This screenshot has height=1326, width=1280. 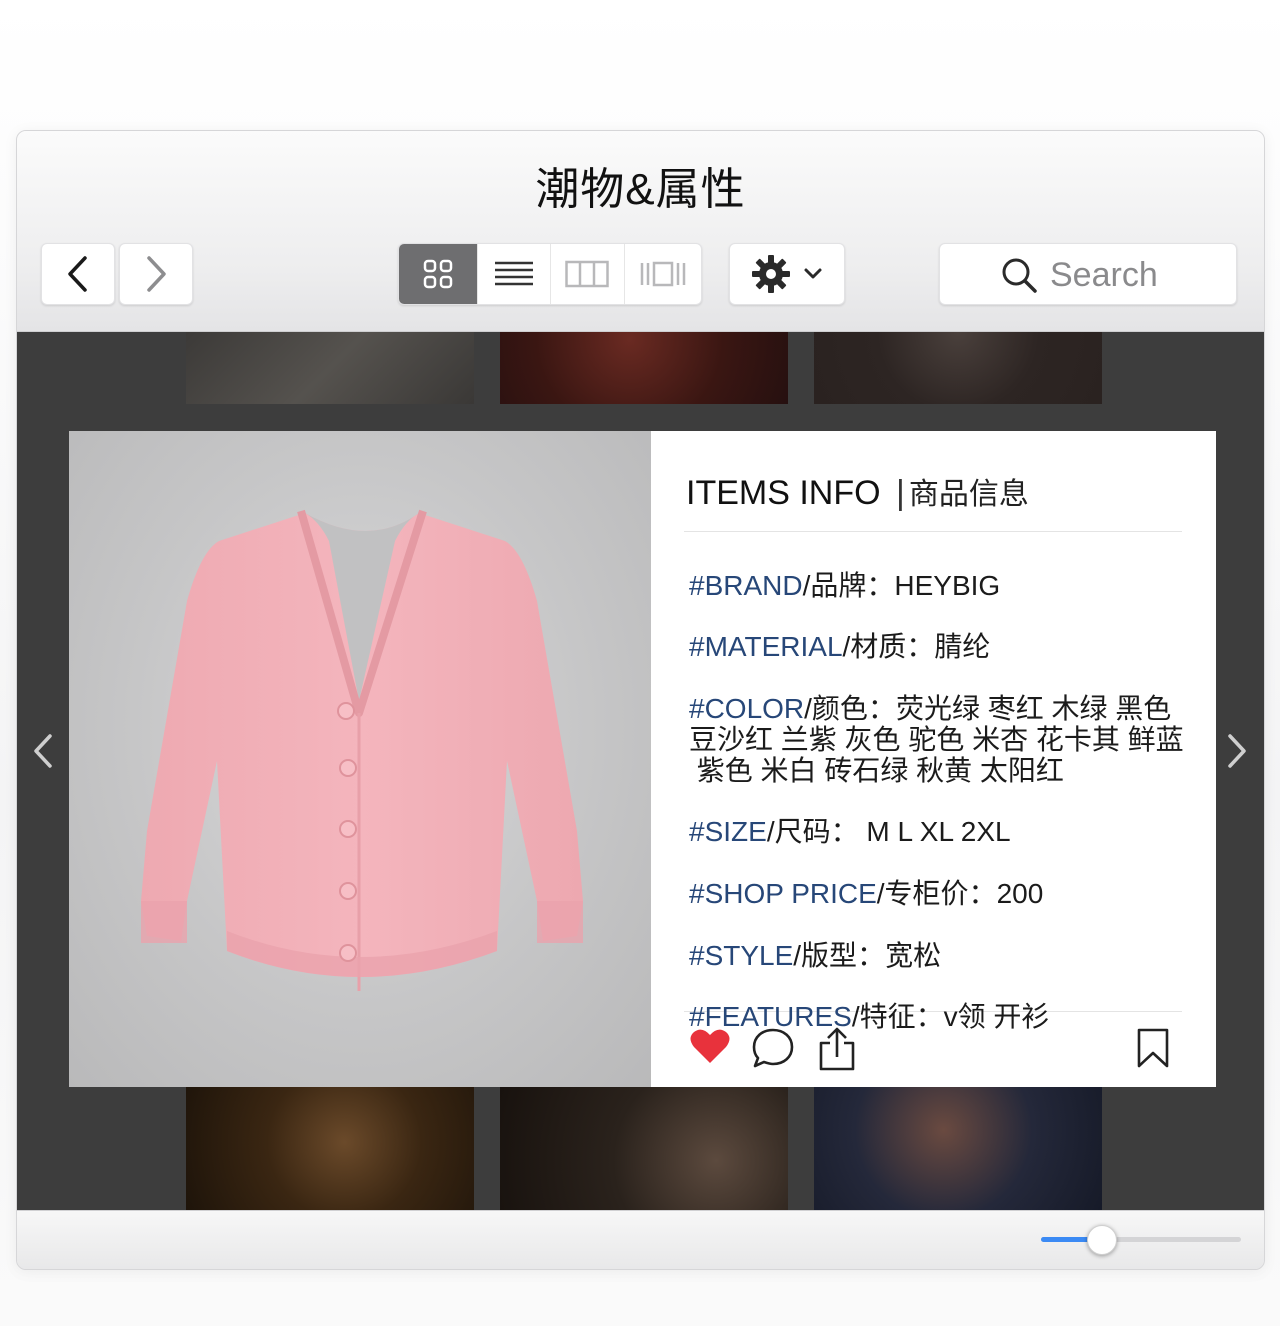 I want to click on price-label: /专柜价：, so click(x=936, y=893).